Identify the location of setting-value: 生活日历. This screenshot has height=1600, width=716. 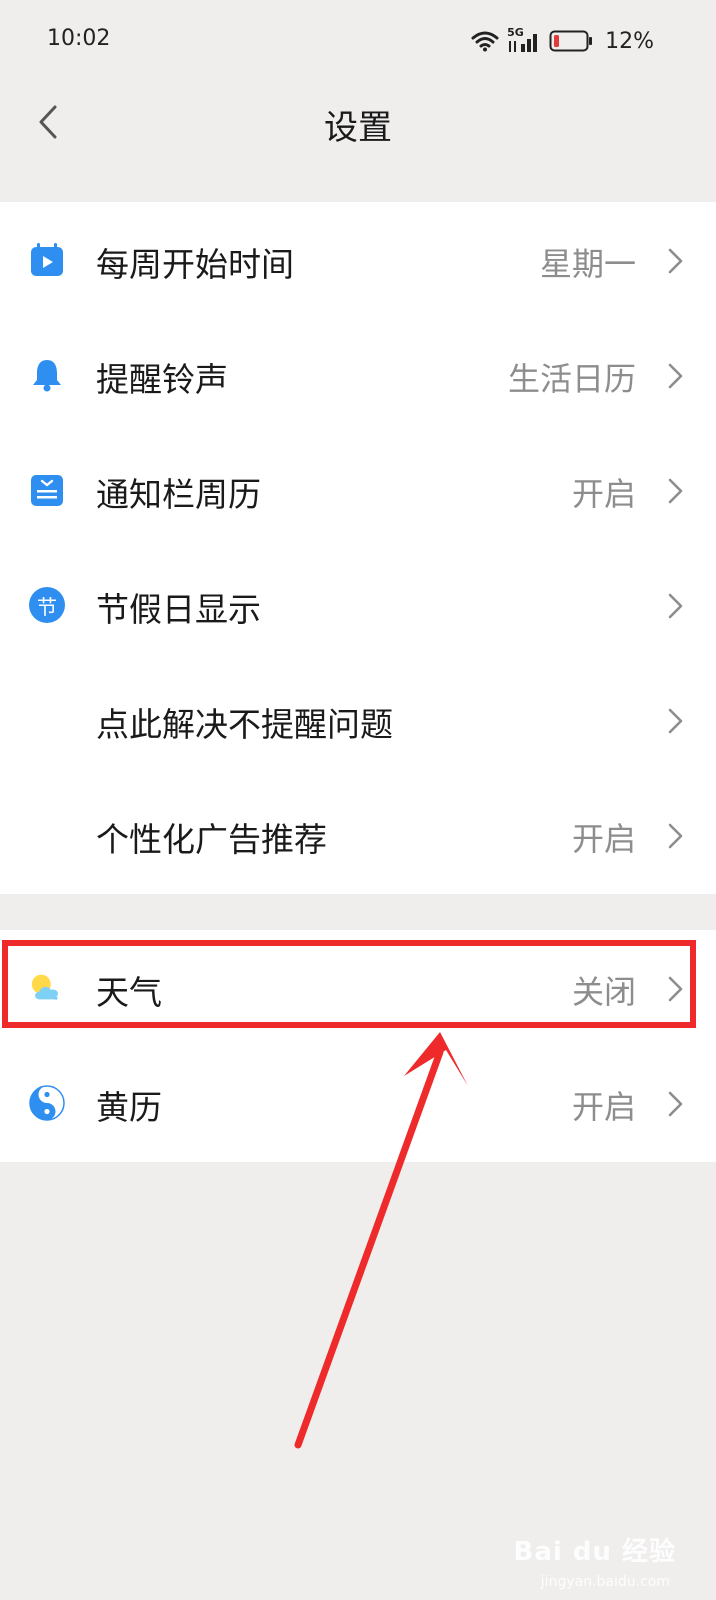
(571, 379).